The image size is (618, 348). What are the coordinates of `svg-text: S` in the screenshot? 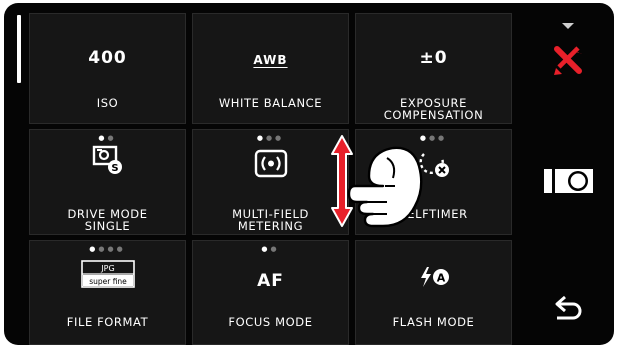 It's located at (114, 168).